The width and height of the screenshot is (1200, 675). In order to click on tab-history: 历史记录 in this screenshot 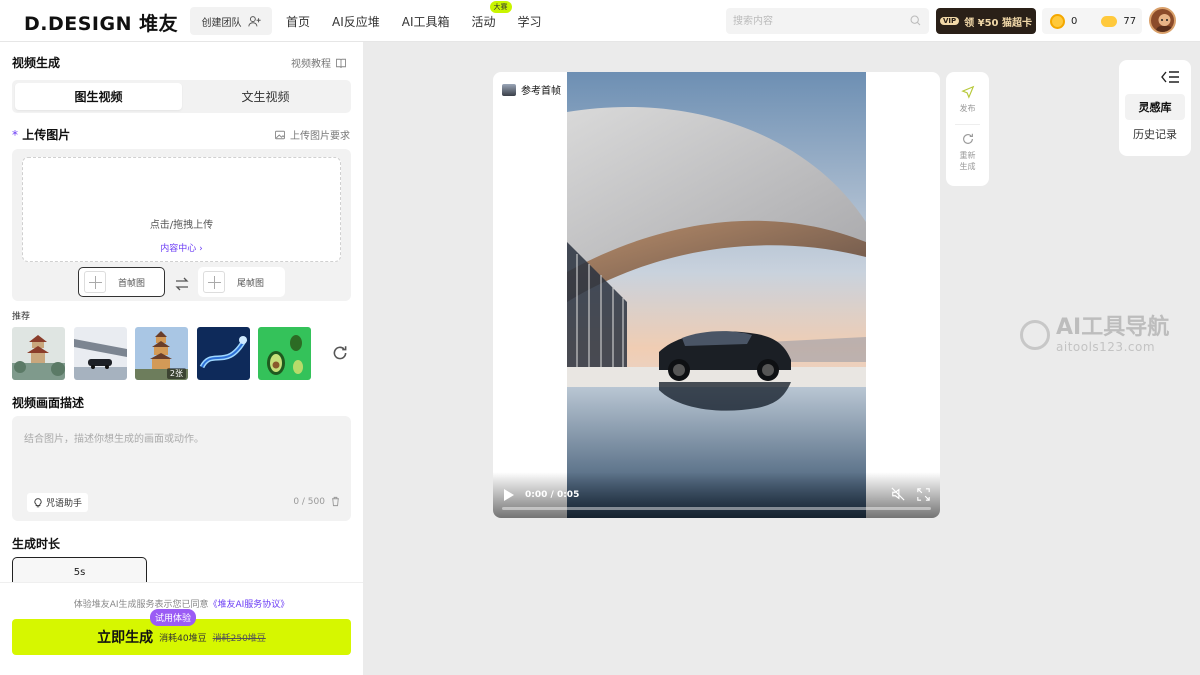, I will do `click(1155, 134)`.